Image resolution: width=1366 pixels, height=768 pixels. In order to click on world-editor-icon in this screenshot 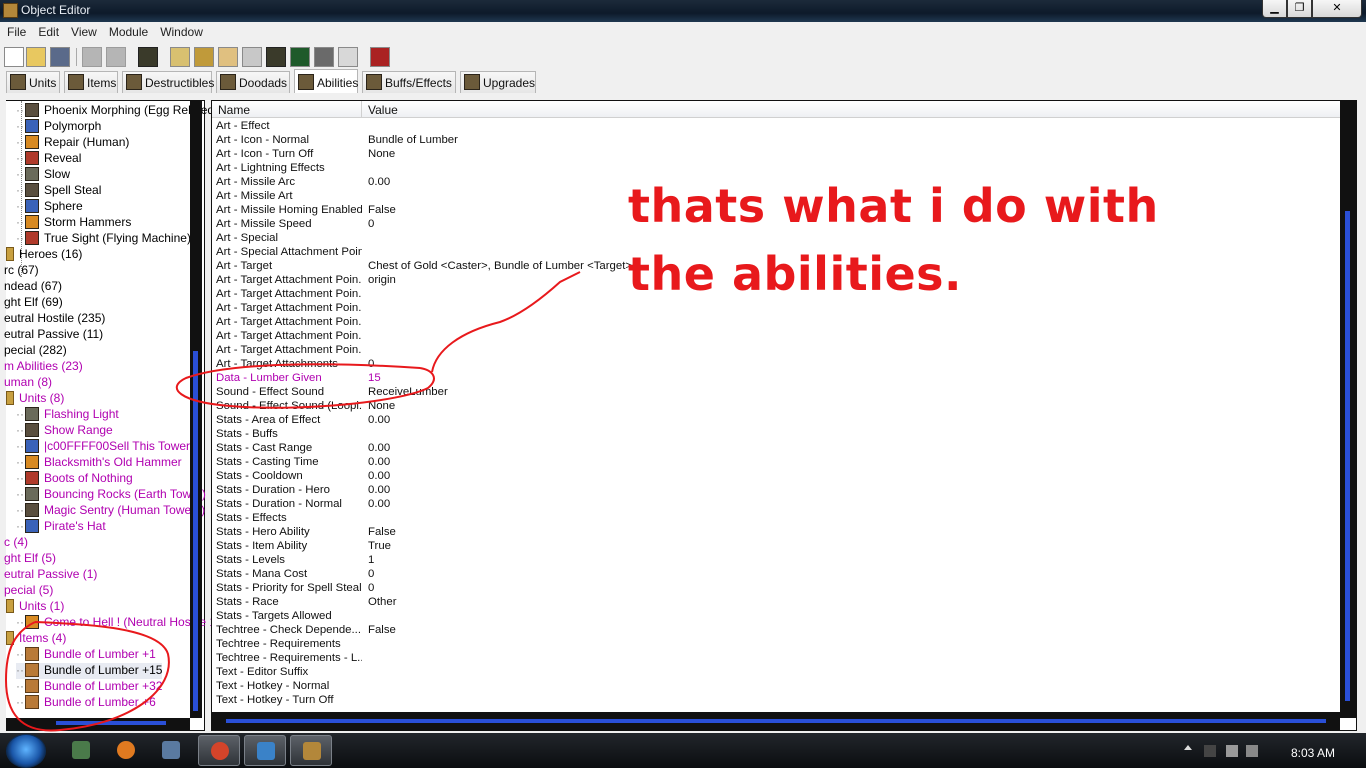, I will do `click(312, 751)`.